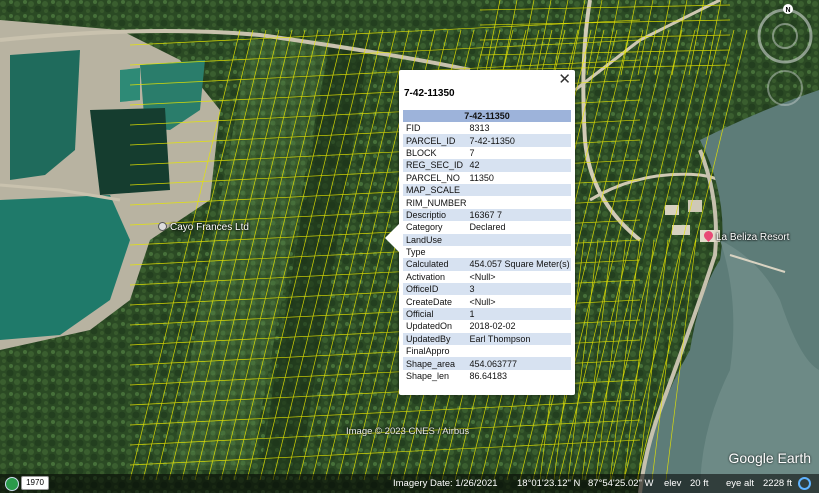  What do you see at coordinates (479, 128) in the screenshot?
I see `attribute-value: 8313` at bounding box center [479, 128].